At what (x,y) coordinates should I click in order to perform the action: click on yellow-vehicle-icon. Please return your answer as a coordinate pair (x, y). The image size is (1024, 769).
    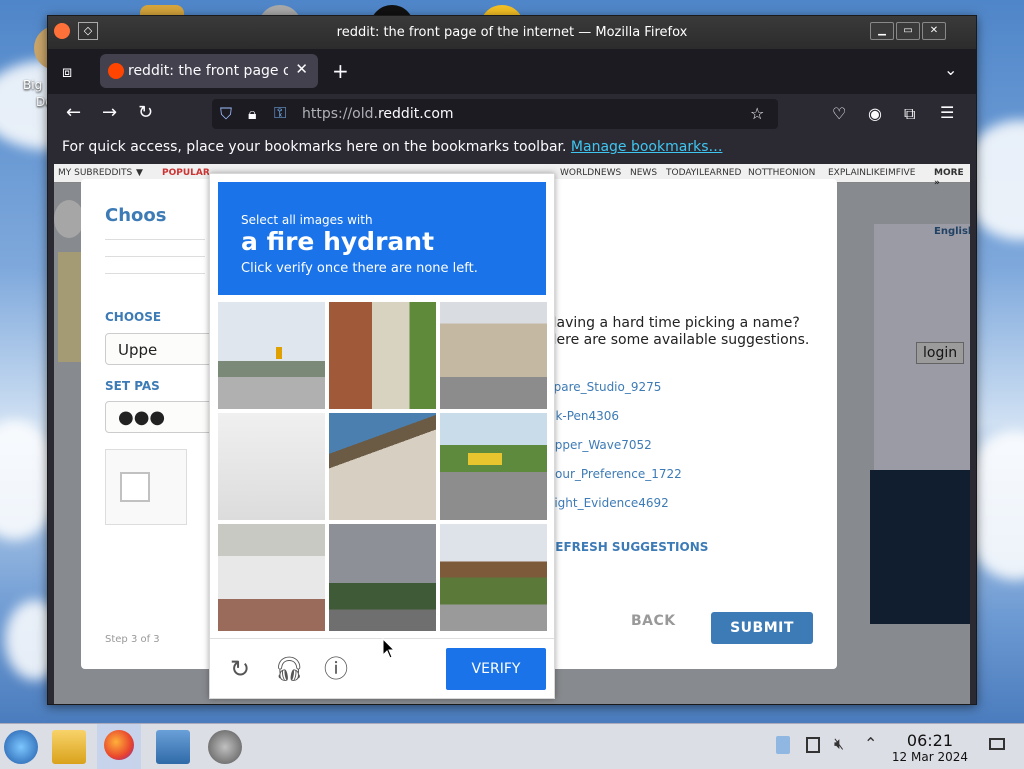
    Looking at the image, I should click on (485, 459).